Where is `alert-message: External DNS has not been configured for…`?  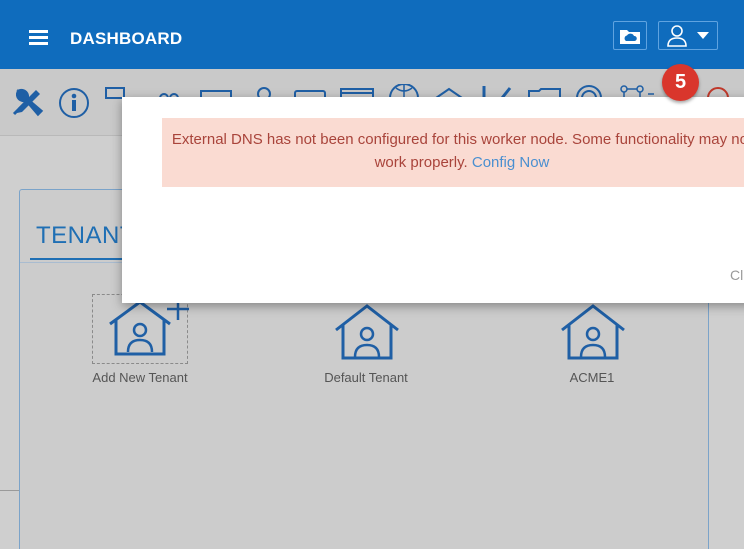 alert-message: External DNS has not been configured for… is located at coordinates (457, 151).